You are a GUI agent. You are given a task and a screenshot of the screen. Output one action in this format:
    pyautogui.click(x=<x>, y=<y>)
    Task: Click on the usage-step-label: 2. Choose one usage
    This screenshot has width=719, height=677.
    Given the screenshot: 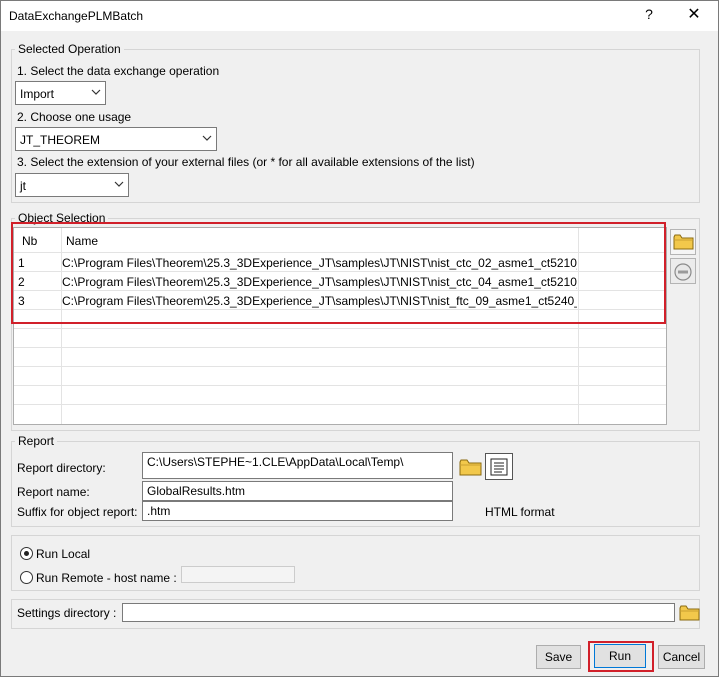 What is the action you would take?
    pyautogui.click(x=74, y=117)
    